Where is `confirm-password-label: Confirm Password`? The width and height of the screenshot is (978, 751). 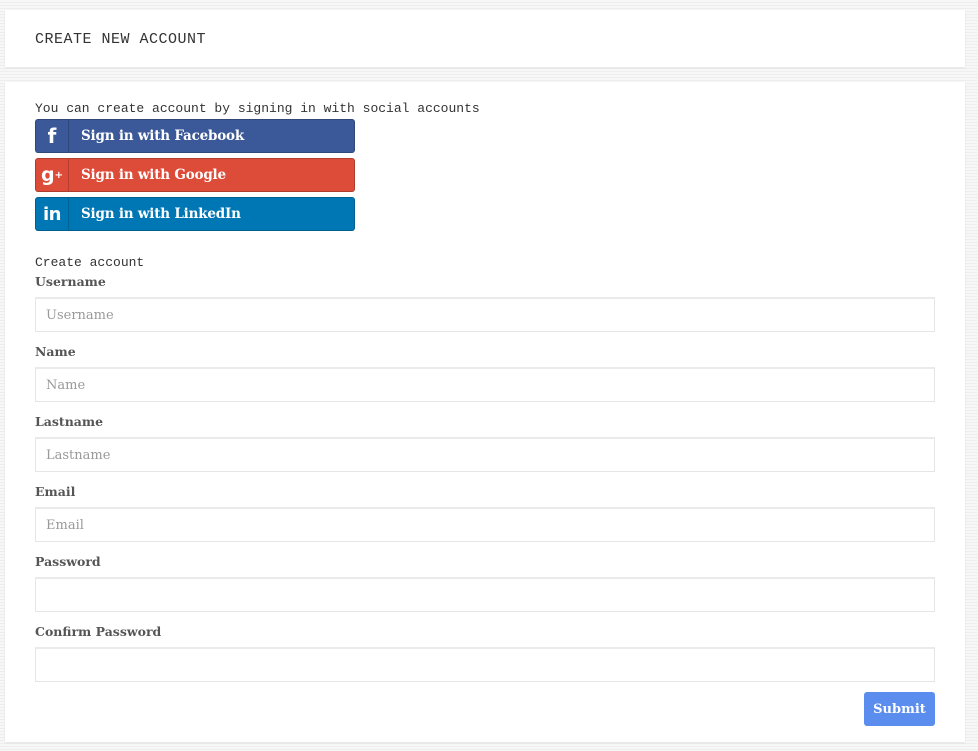
confirm-password-label: Confirm Password is located at coordinates (98, 631).